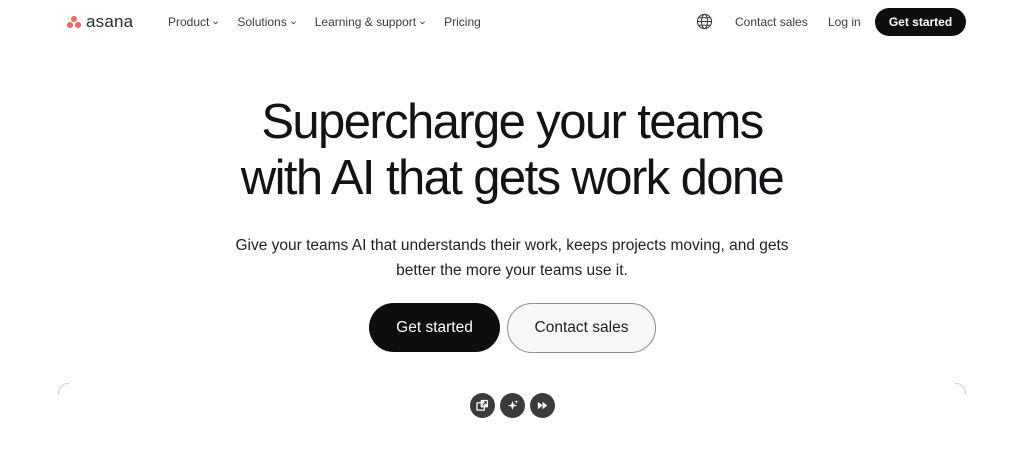  I want to click on nav-item-label: Learning & support, so click(365, 22).